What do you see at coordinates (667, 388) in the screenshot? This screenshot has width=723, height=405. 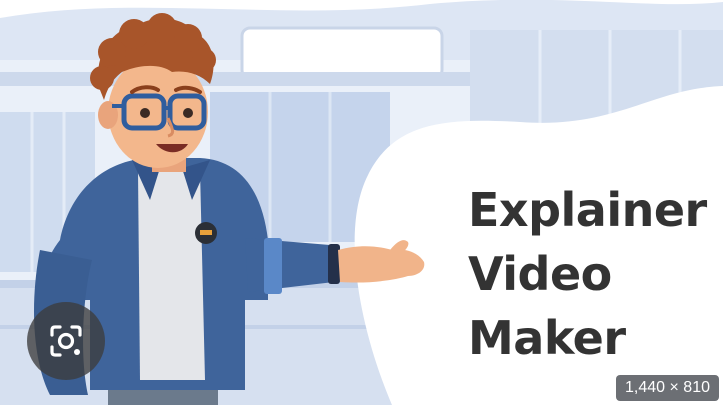 I see `image-dimensions-badge: 1,440 × 810` at bounding box center [667, 388].